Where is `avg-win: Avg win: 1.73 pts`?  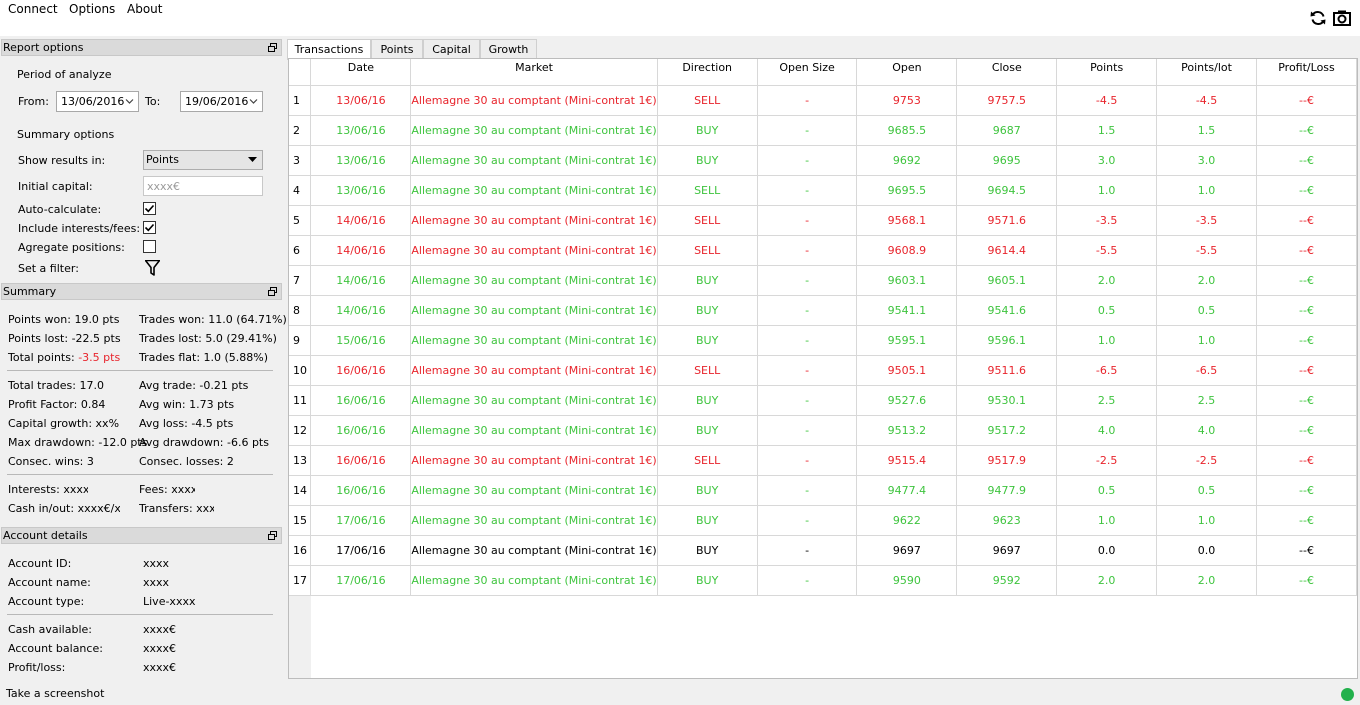 avg-win: Avg win: 1.73 pts is located at coordinates (187, 404).